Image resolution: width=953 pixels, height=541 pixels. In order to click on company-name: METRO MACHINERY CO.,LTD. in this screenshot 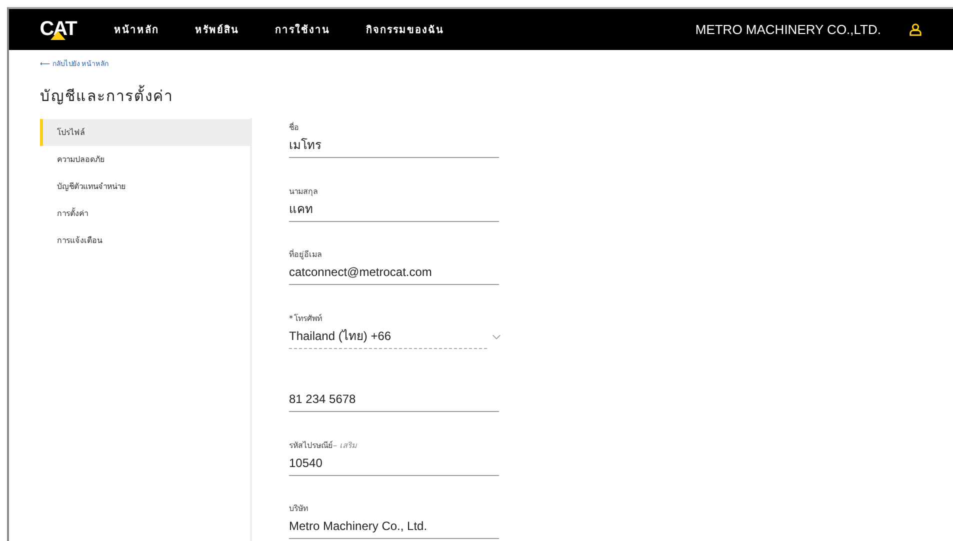, I will do `click(788, 29)`.